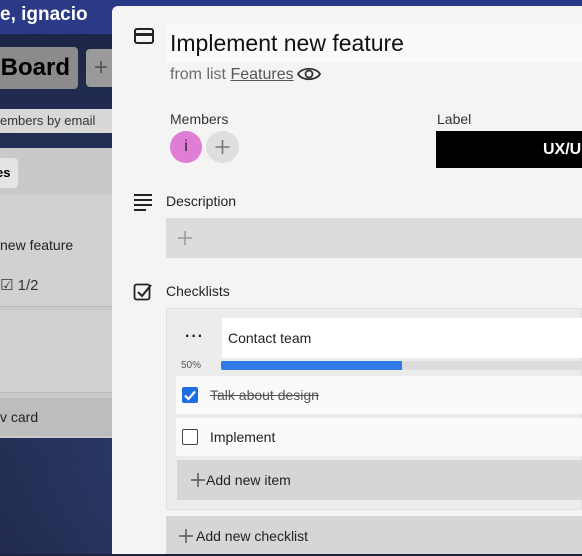 The width and height of the screenshot is (582, 556). What do you see at coordinates (196, 337) in the screenshot?
I see `more-options-button: ···` at bounding box center [196, 337].